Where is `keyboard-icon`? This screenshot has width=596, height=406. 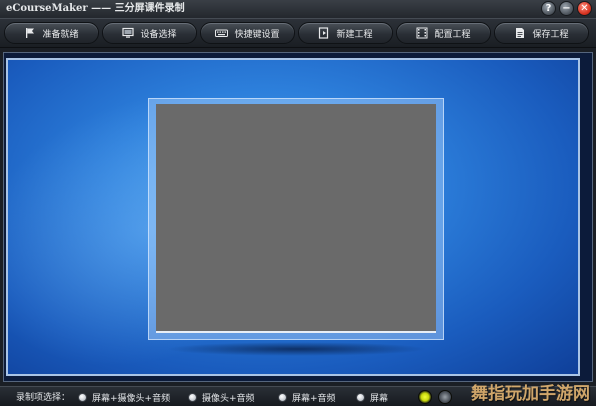 keyboard-icon is located at coordinates (222, 33).